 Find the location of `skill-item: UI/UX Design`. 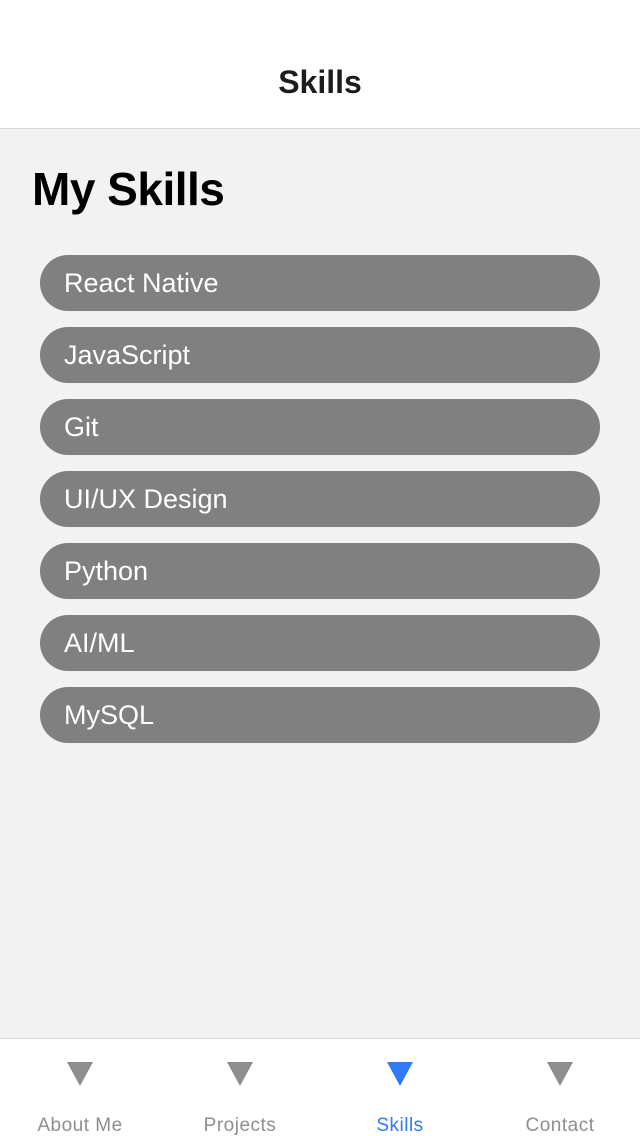

skill-item: UI/UX Design is located at coordinates (320, 499).